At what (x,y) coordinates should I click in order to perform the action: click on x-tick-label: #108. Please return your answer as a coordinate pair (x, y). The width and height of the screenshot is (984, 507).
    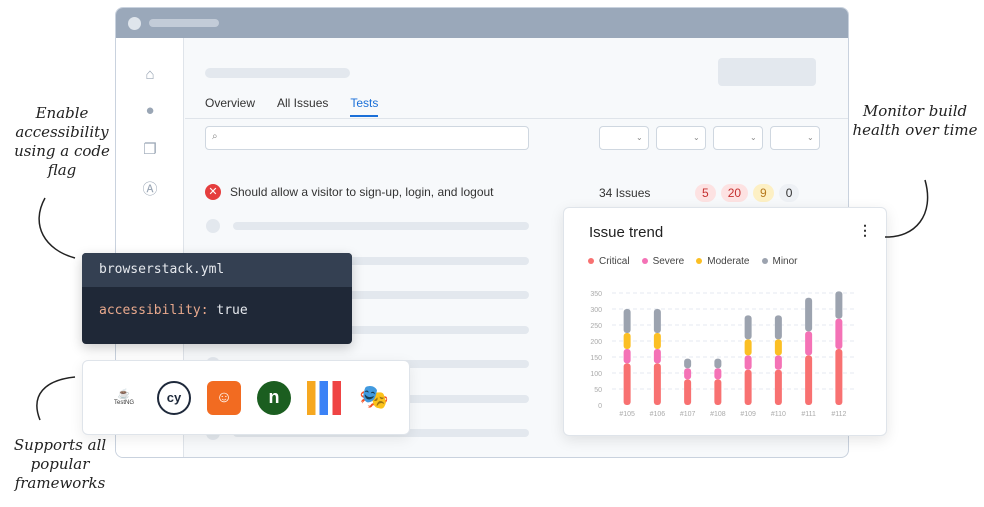
    Looking at the image, I should click on (718, 414).